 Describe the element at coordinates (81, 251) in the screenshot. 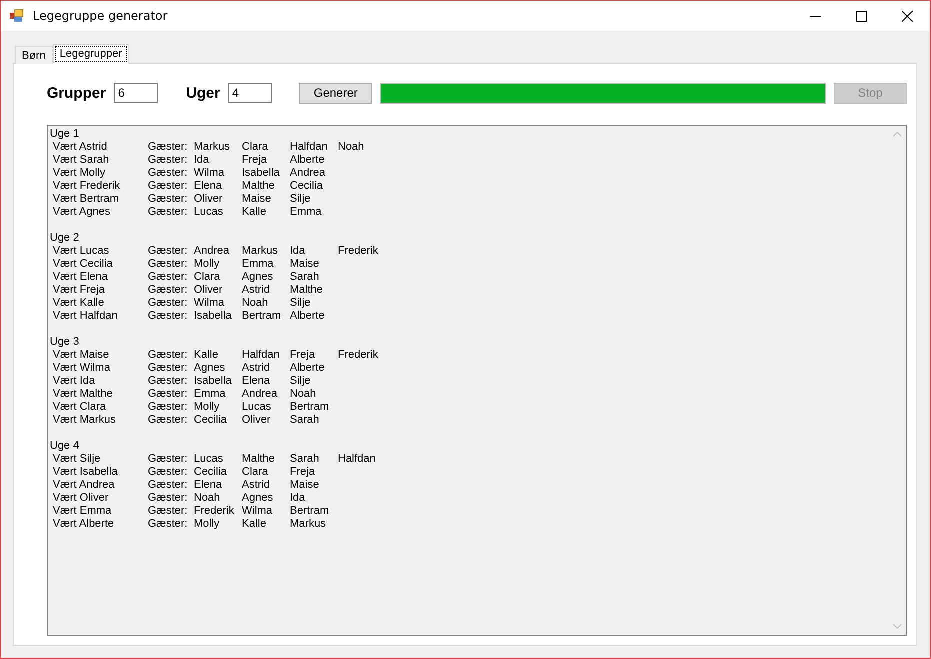

I see `host-name: Vært Lucas` at that location.